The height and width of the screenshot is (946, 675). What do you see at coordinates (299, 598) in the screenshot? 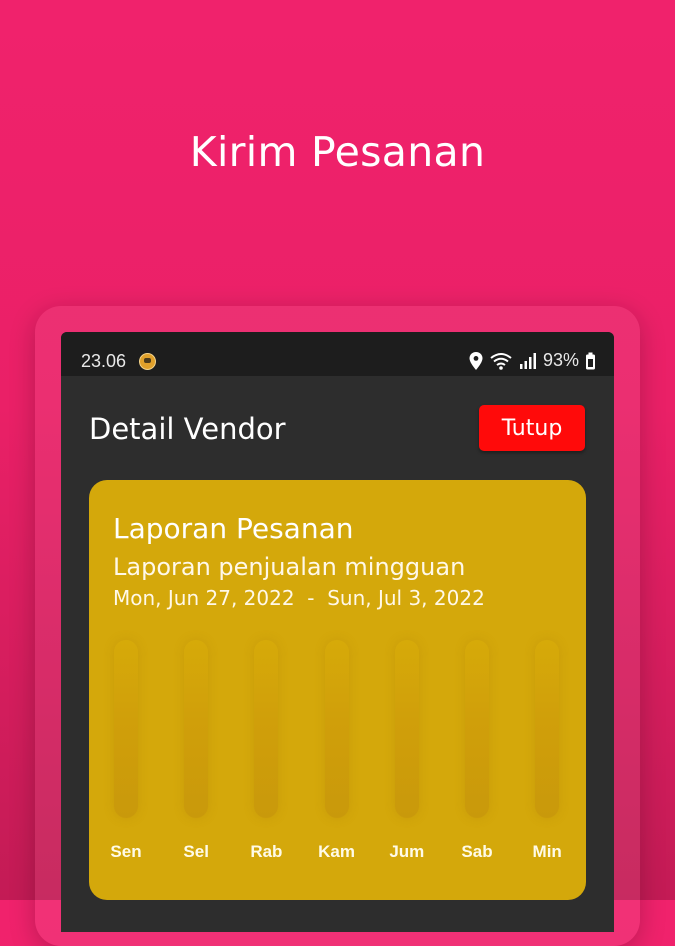
I see `report-date-range: Mon, Jun 27, 2022 - Sun, Jul 3, 2022` at bounding box center [299, 598].